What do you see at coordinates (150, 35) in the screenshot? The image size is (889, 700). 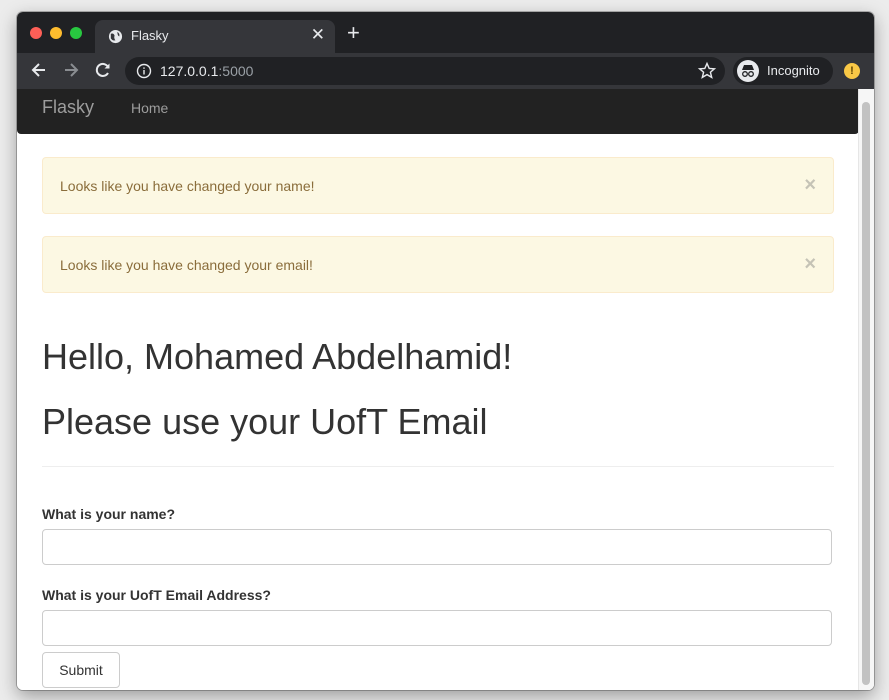 I see `tab-title: Flasky` at bounding box center [150, 35].